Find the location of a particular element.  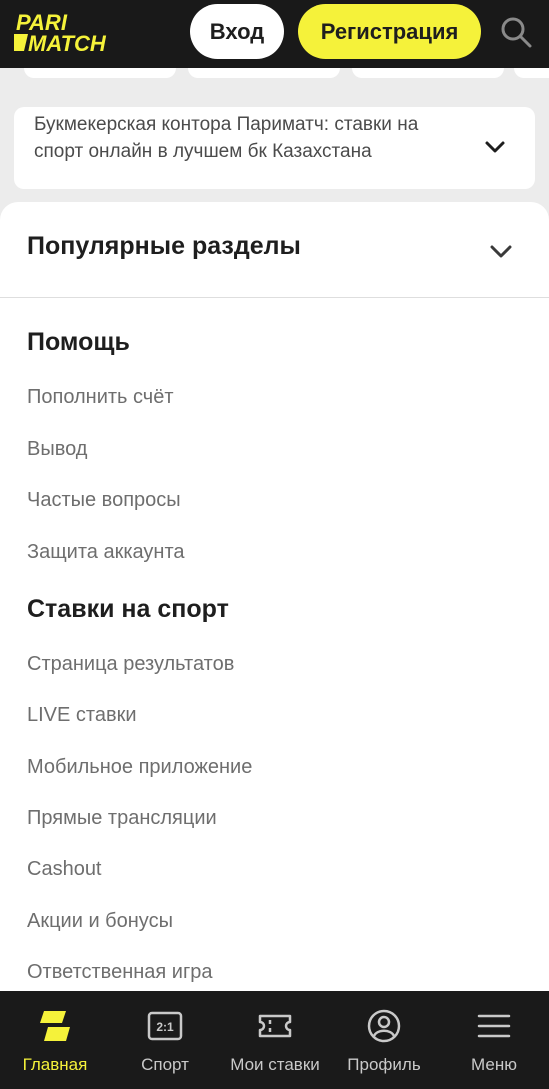

sports-link-streams: Прямые трансляции is located at coordinates (122, 818).